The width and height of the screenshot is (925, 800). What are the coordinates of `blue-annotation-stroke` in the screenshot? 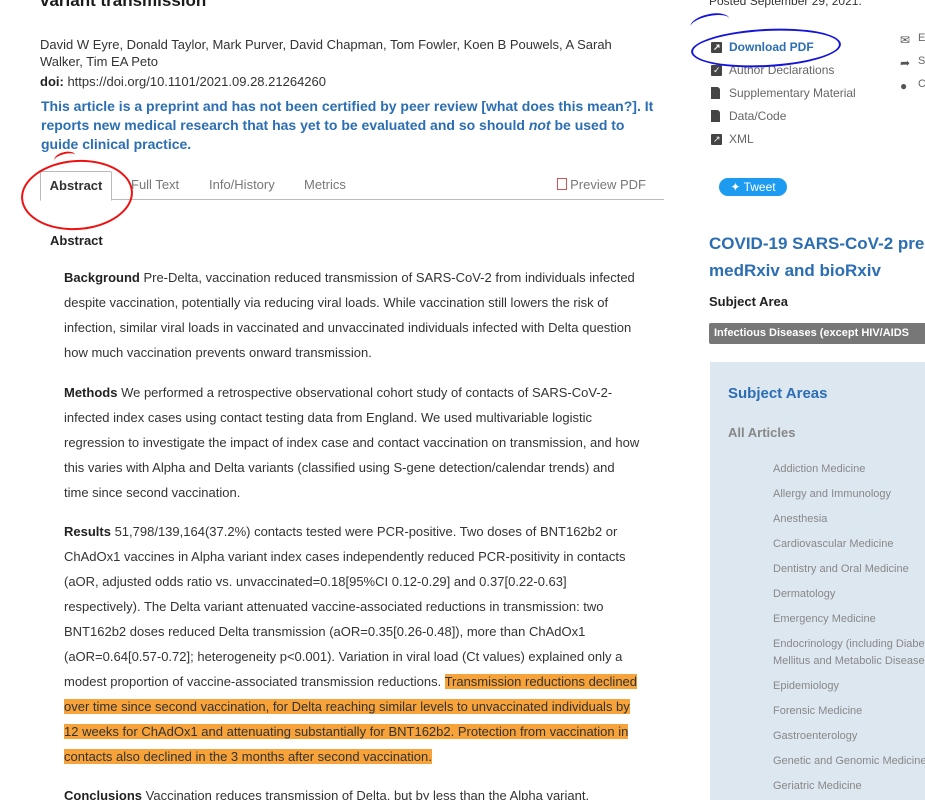 It's located at (710, 23).